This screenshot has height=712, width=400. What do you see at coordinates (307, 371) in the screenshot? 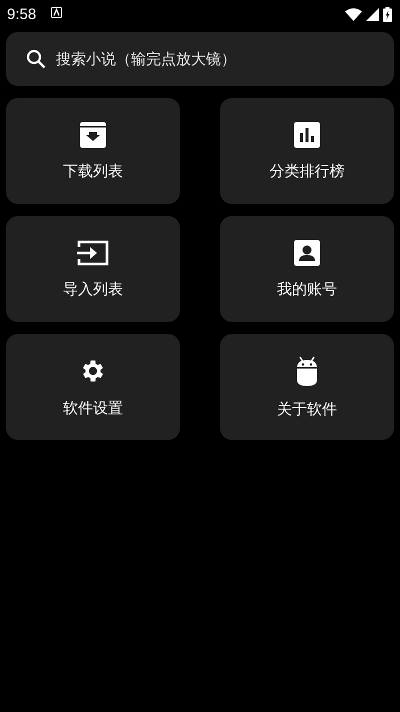
I see `robot-icon` at bounding box center [307, 371].